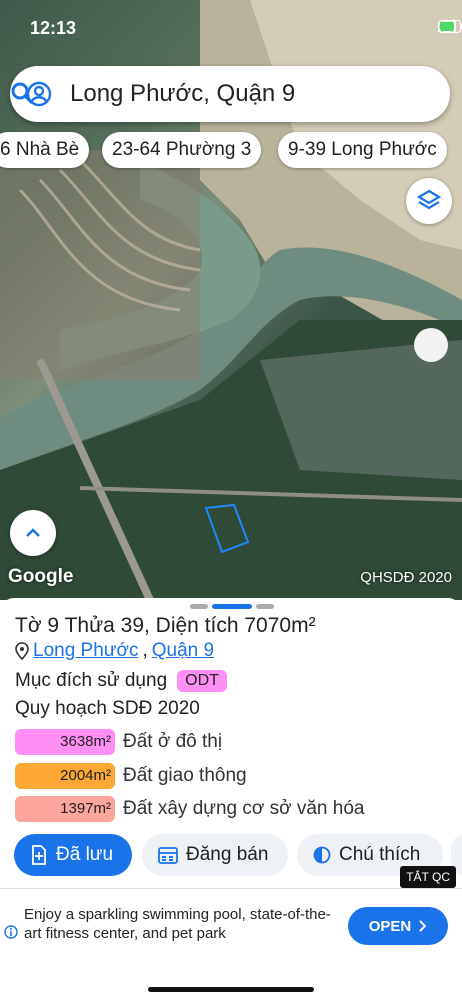  I want to click on legend-label: Chú thích, so click(380, 854).